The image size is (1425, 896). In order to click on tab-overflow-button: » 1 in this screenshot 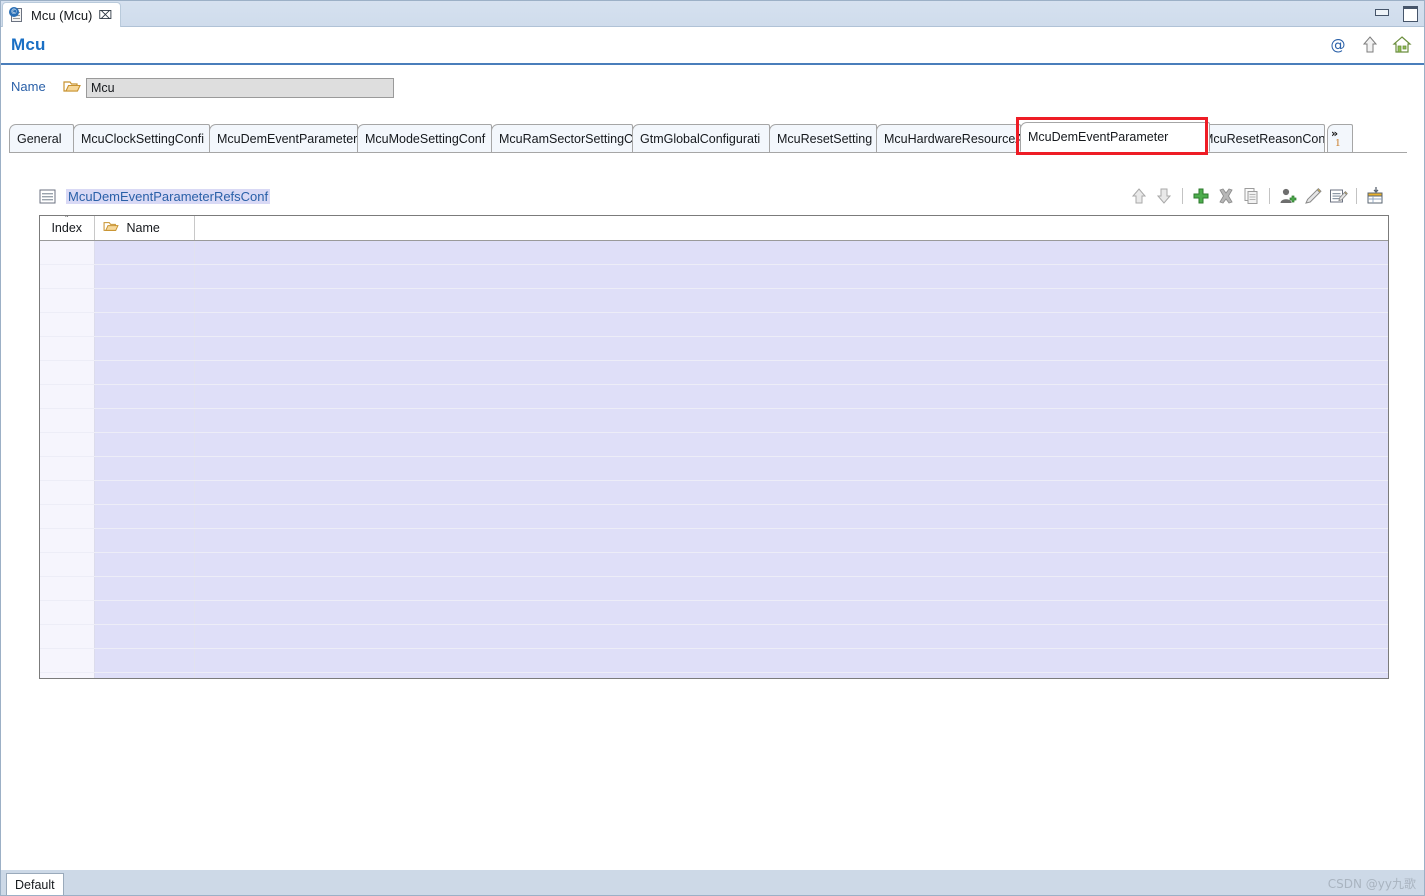, I will do `click(1340, 138)`.